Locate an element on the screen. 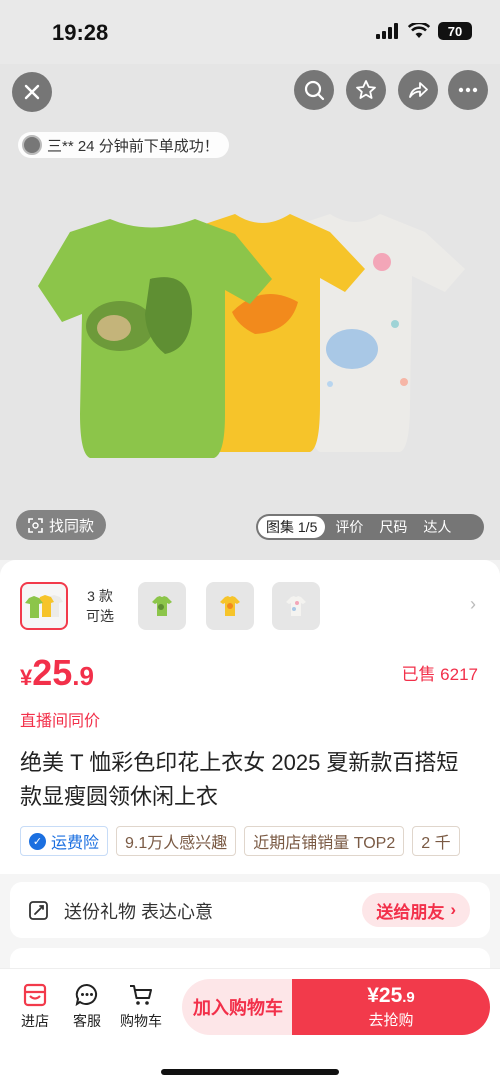 The width and height of the screenshot is (500, 1082). home-indicator is located at coordinates (250, 1072).